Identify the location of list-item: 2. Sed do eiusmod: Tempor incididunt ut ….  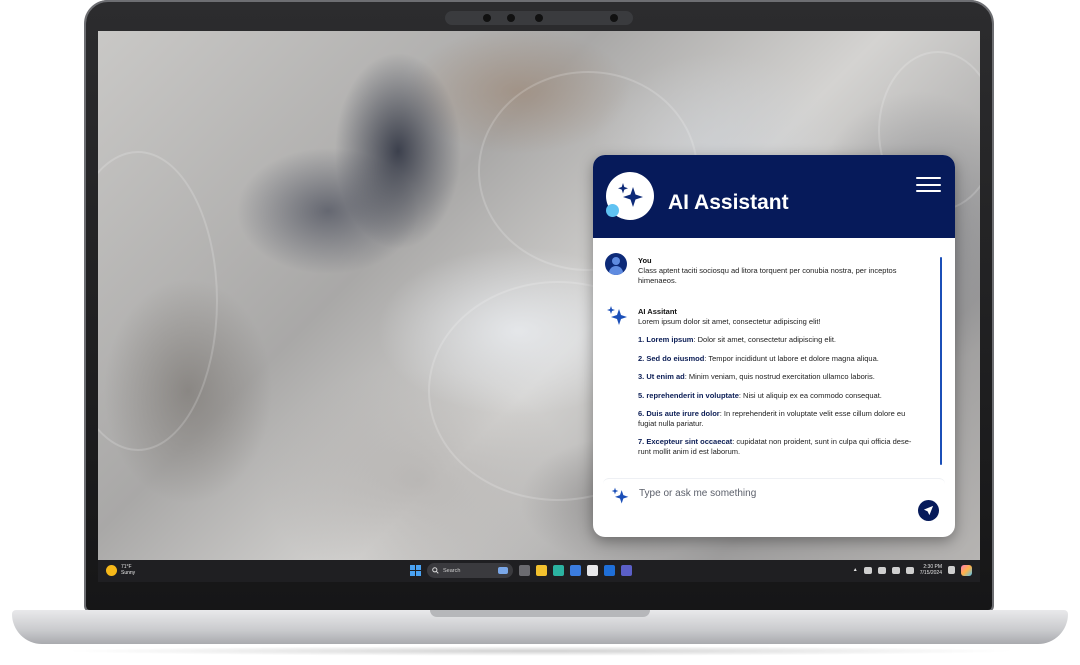
(780, 359).